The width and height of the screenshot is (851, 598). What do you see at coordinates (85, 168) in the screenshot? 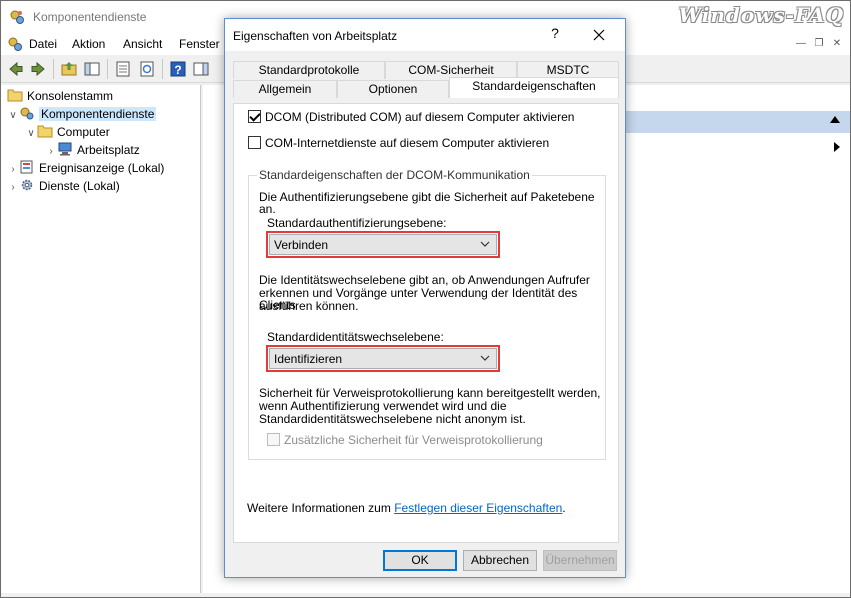
I see `tree-item-event-viewer: › Ereignisanzeige (Lokal)` at bounding box center [85, 168].